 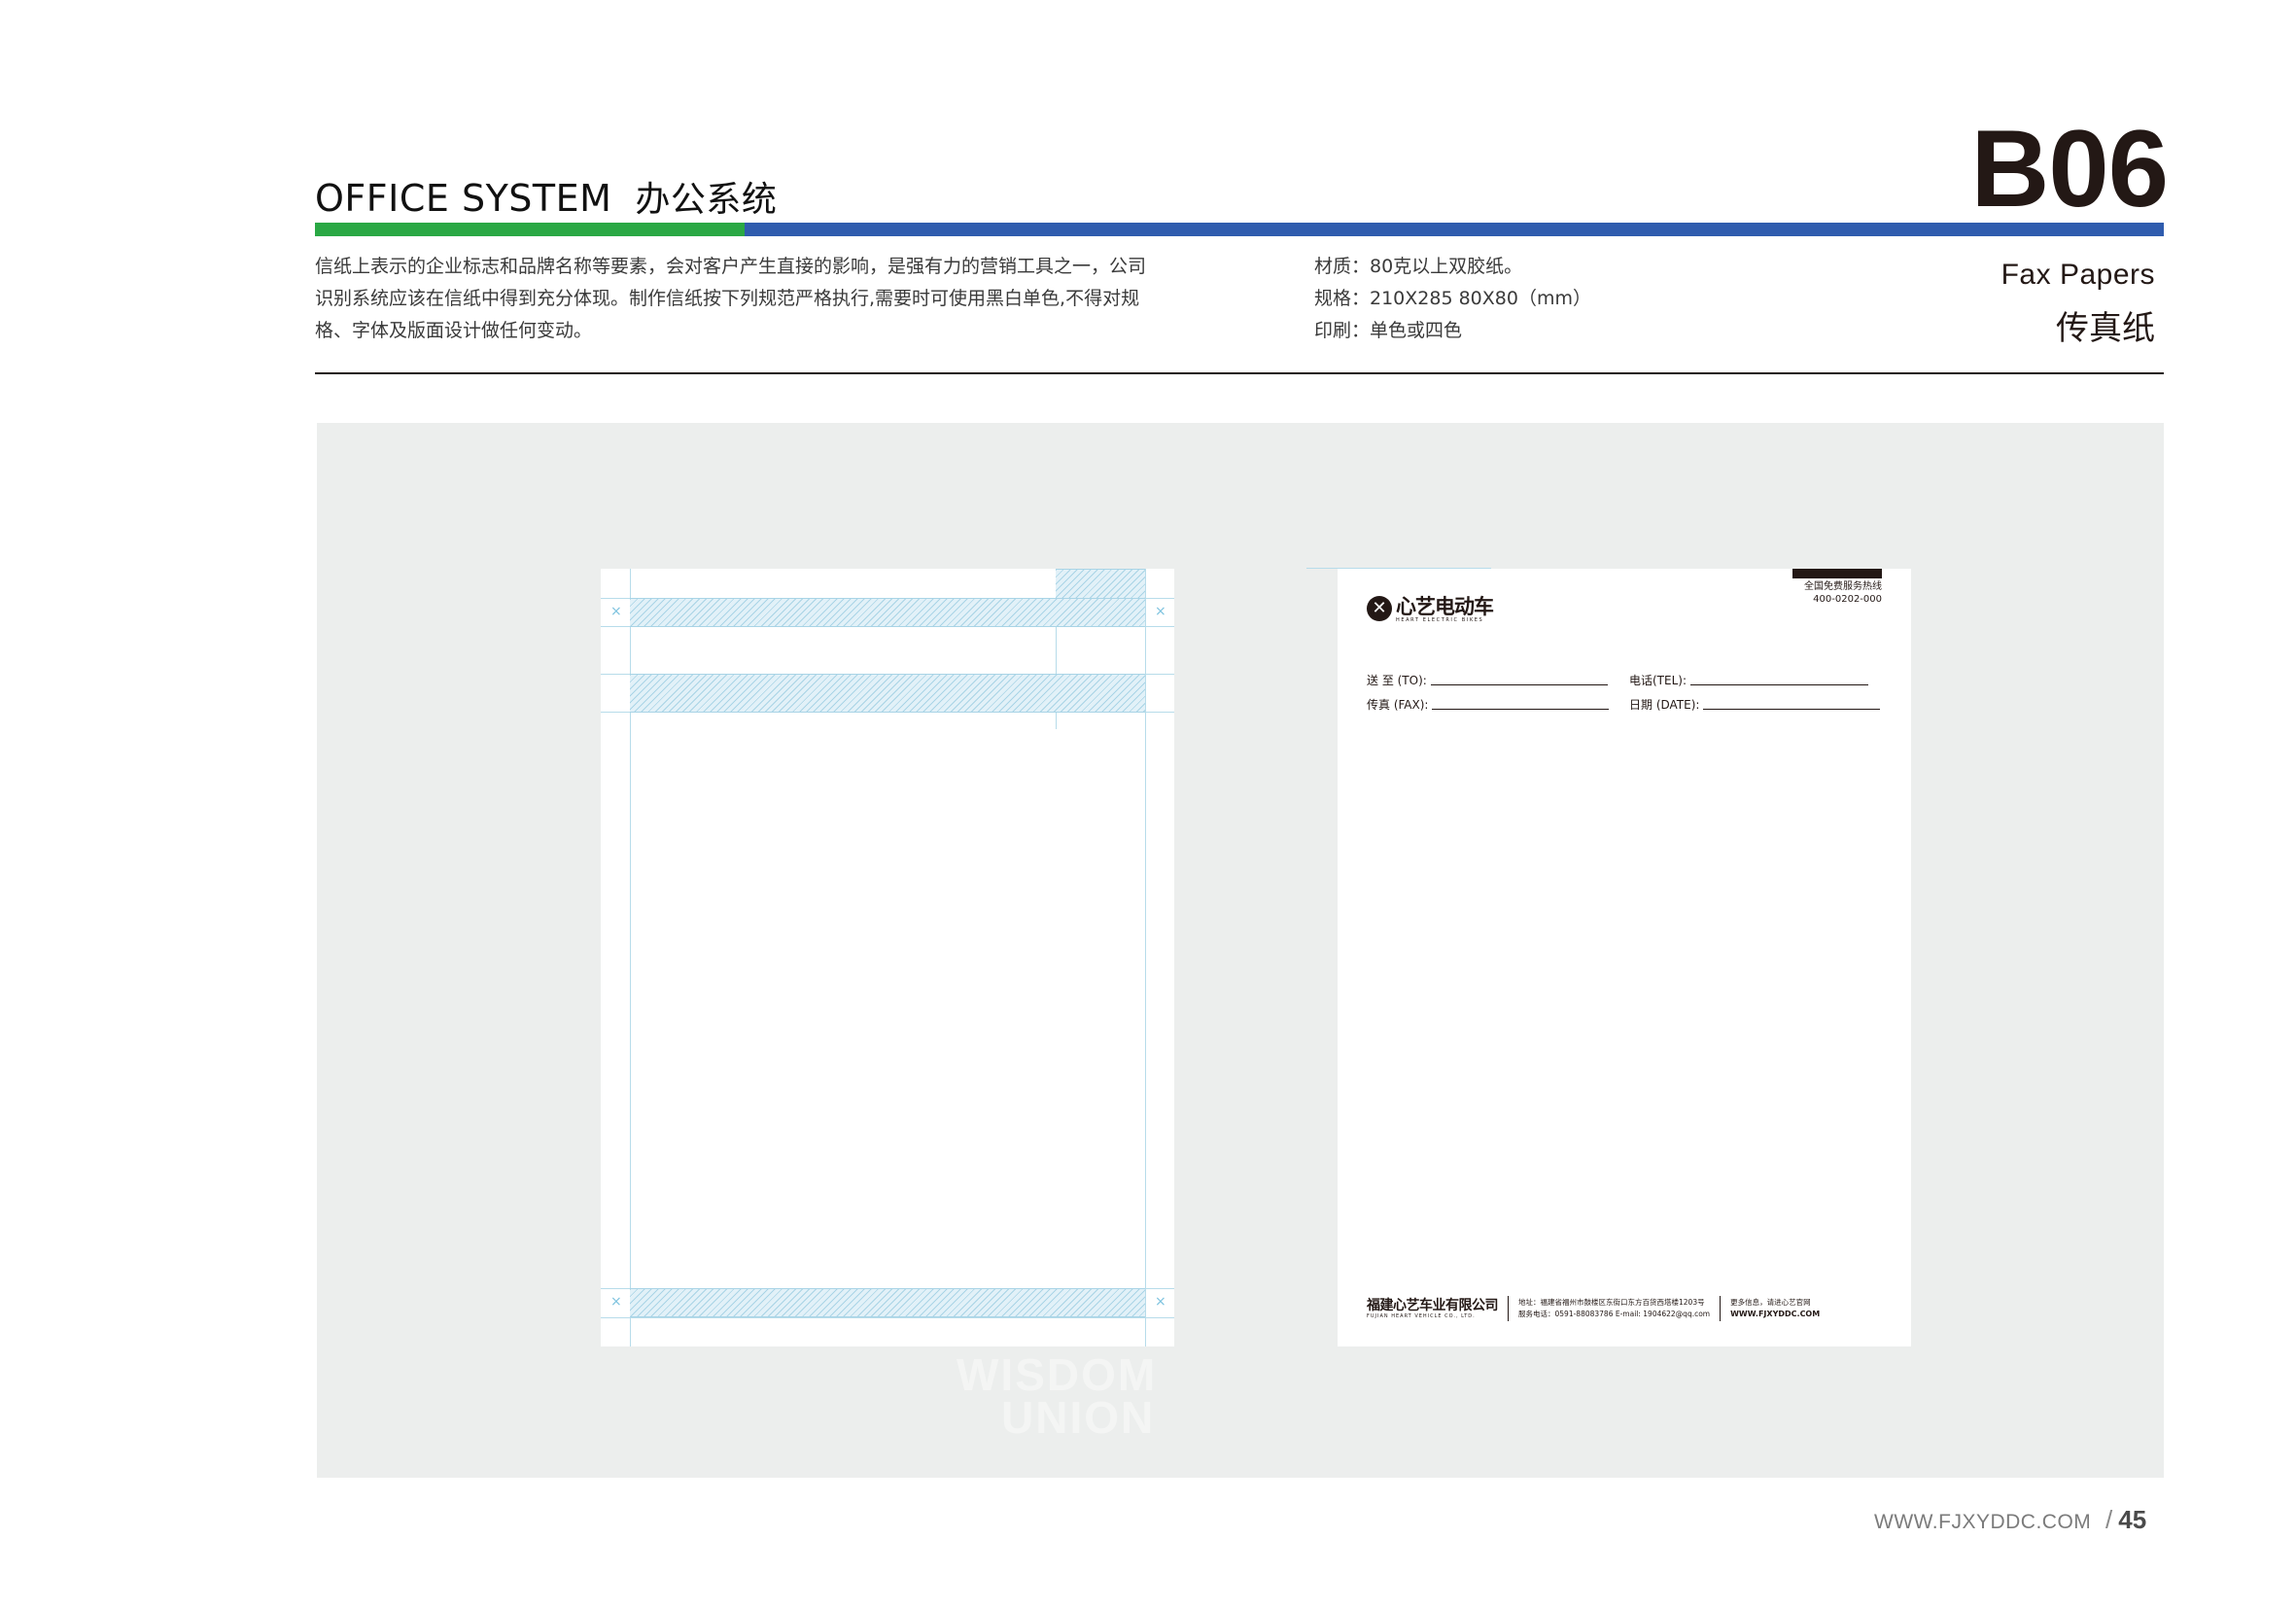 I want to click on company-name-en: FUJIAN HEART VEHICLE CO., LTD., so click(x=1421, y=1316).